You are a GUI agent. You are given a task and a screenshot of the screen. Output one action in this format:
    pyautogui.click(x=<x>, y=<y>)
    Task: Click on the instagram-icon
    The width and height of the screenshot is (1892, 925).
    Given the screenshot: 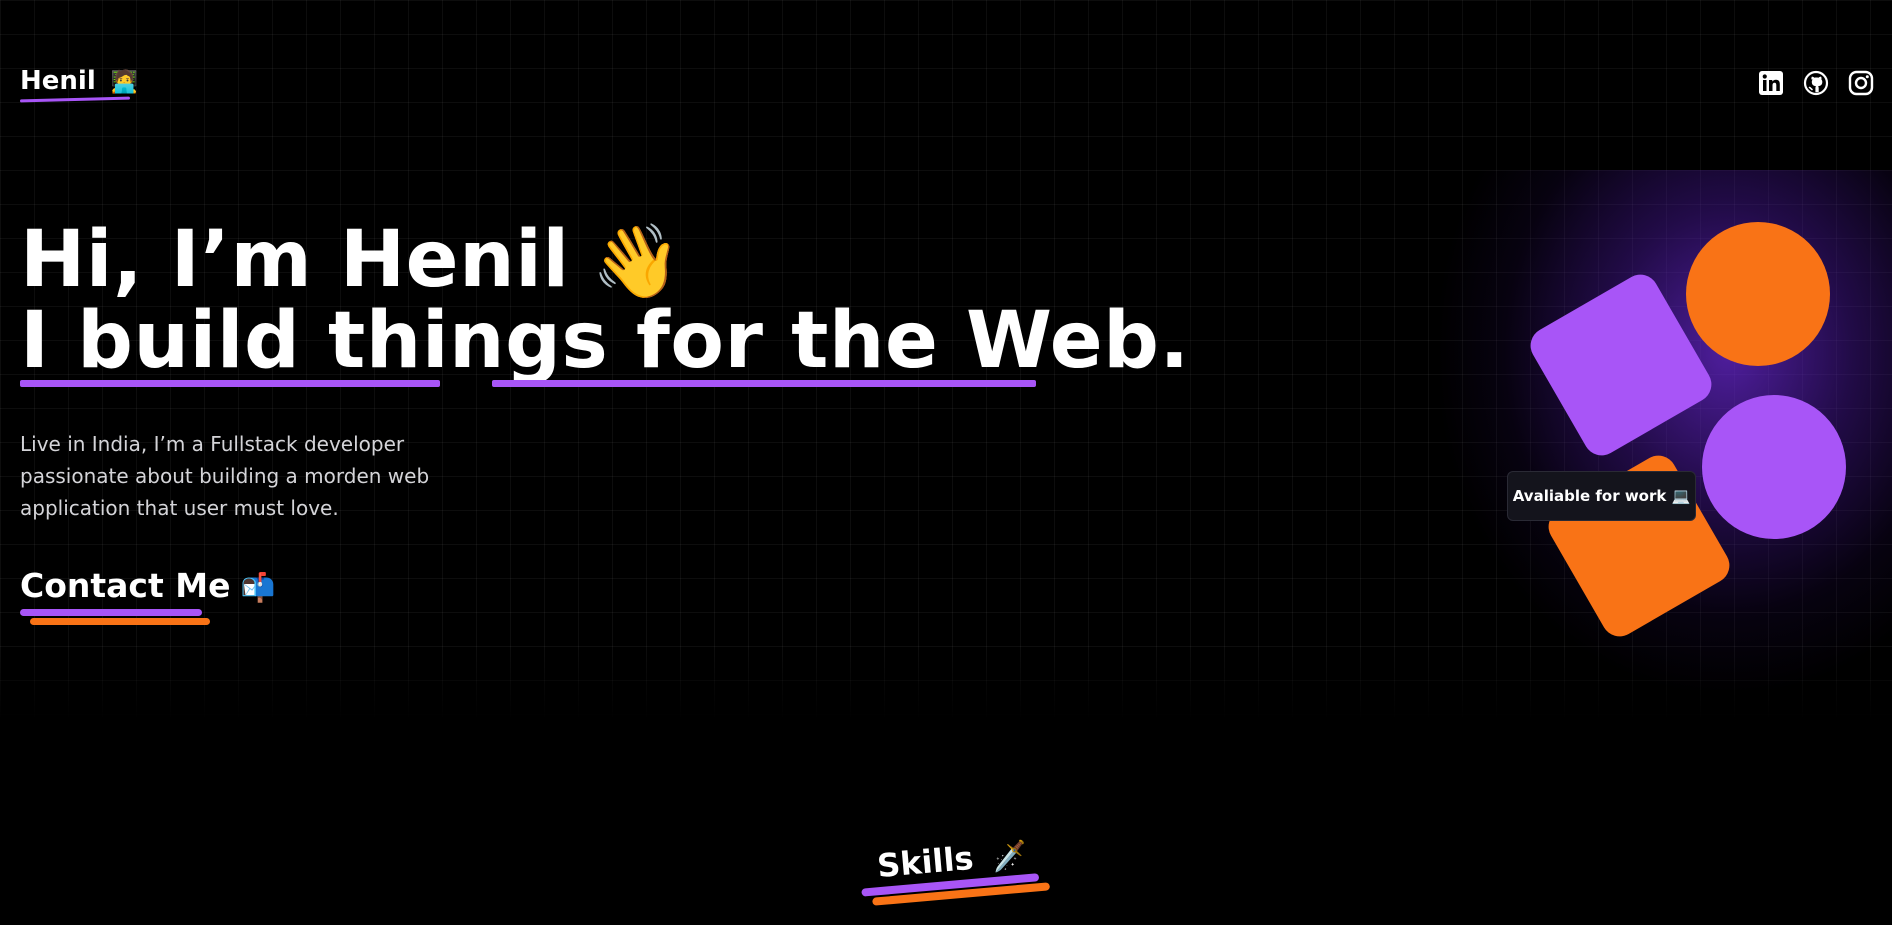 What is the action you would take?
    pyautogui.click(x=1861, y=83)
    